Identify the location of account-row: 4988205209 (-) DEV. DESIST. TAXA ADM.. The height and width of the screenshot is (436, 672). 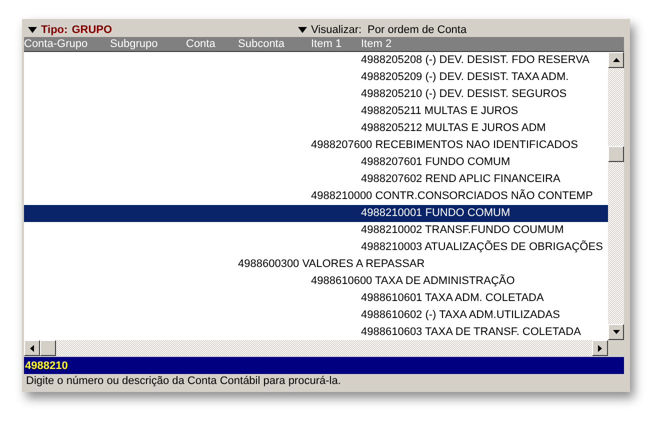
(316, 77).